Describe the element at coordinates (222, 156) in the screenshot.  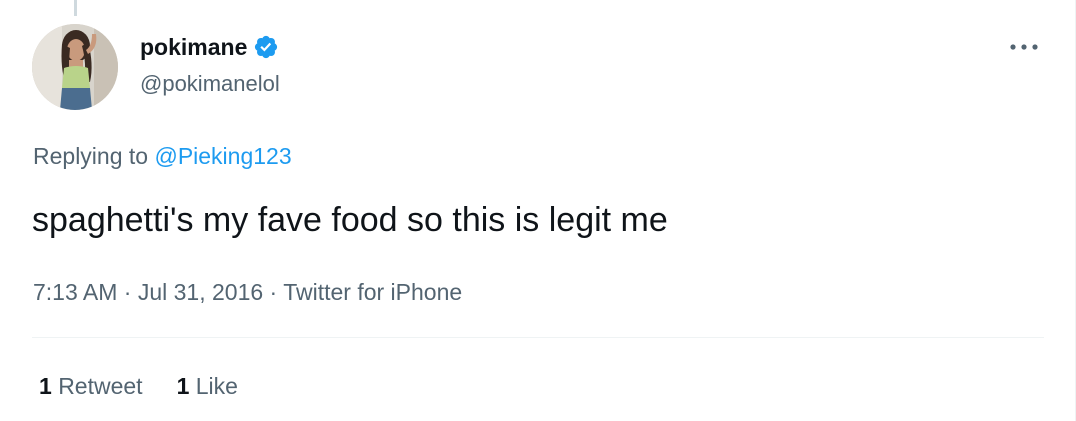
I see `reply-mention-link: @Pieking123` at that location.